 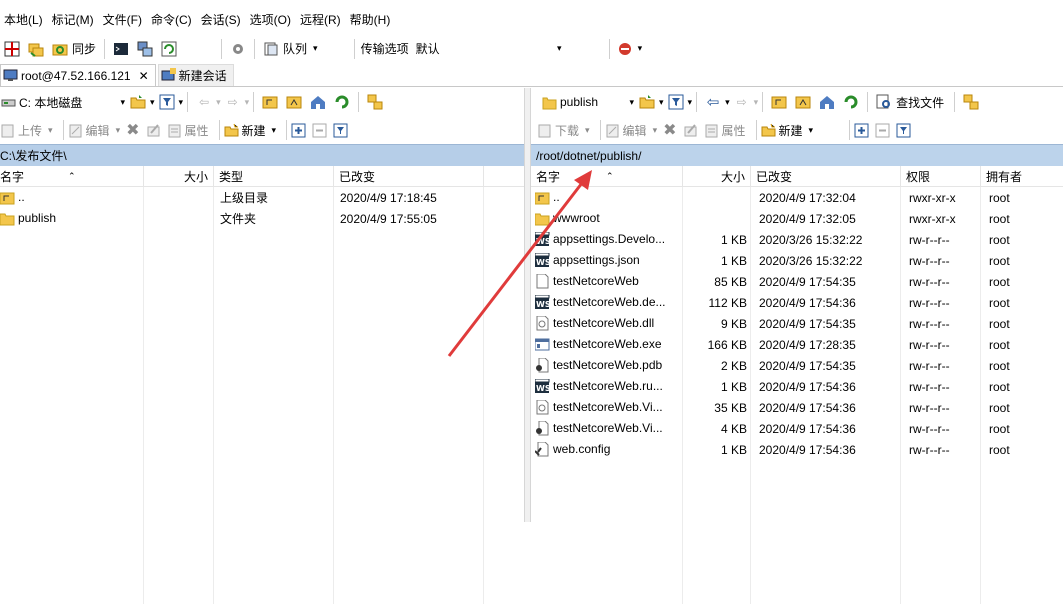 What do you see at coordinates (36, 49) in the screenshot?
I see `sync-browse-icon` at bounding box center [36, 49].